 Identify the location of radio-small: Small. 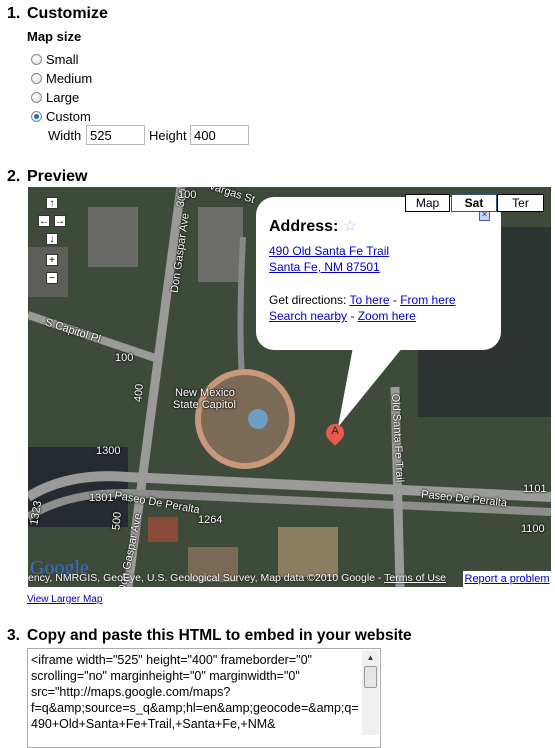
(55, 59).